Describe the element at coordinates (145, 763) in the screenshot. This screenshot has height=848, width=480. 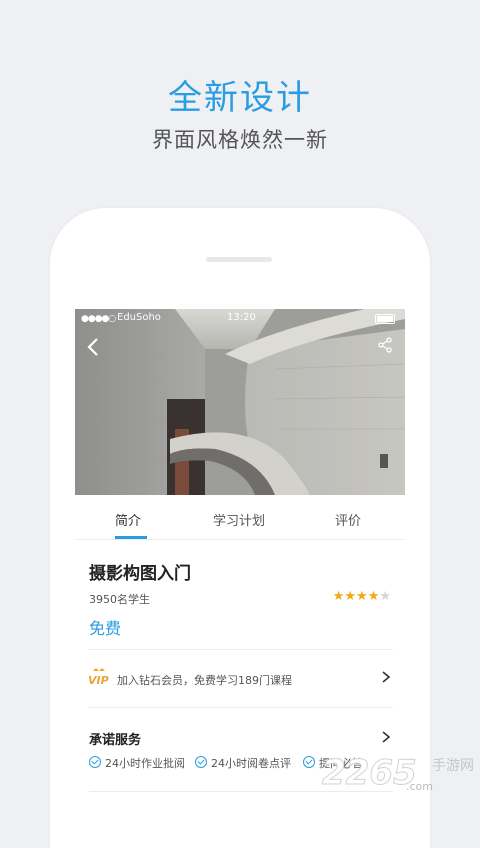
I see `promise-item-label: 24小时作业批阅` at that location.